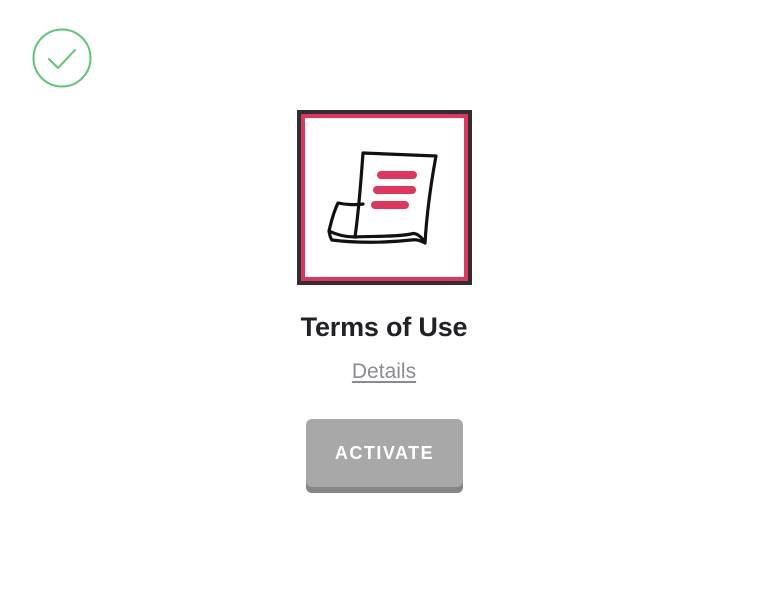 Image resolution: width=768 pixels, height=603 pixels. Describe the element at coordinates (384, 456) in the screenshot. I see `activate-button: ACTIVATE` at that location.